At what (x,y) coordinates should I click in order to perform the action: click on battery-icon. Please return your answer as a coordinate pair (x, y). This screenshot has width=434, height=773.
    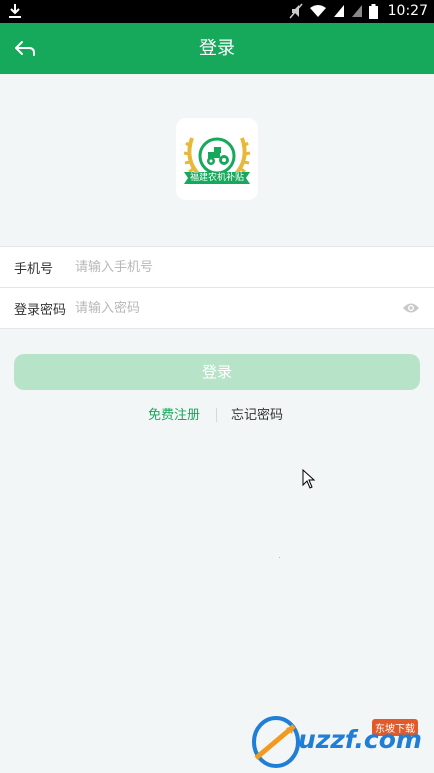
    Looking at the image, I should click on (373, 11).